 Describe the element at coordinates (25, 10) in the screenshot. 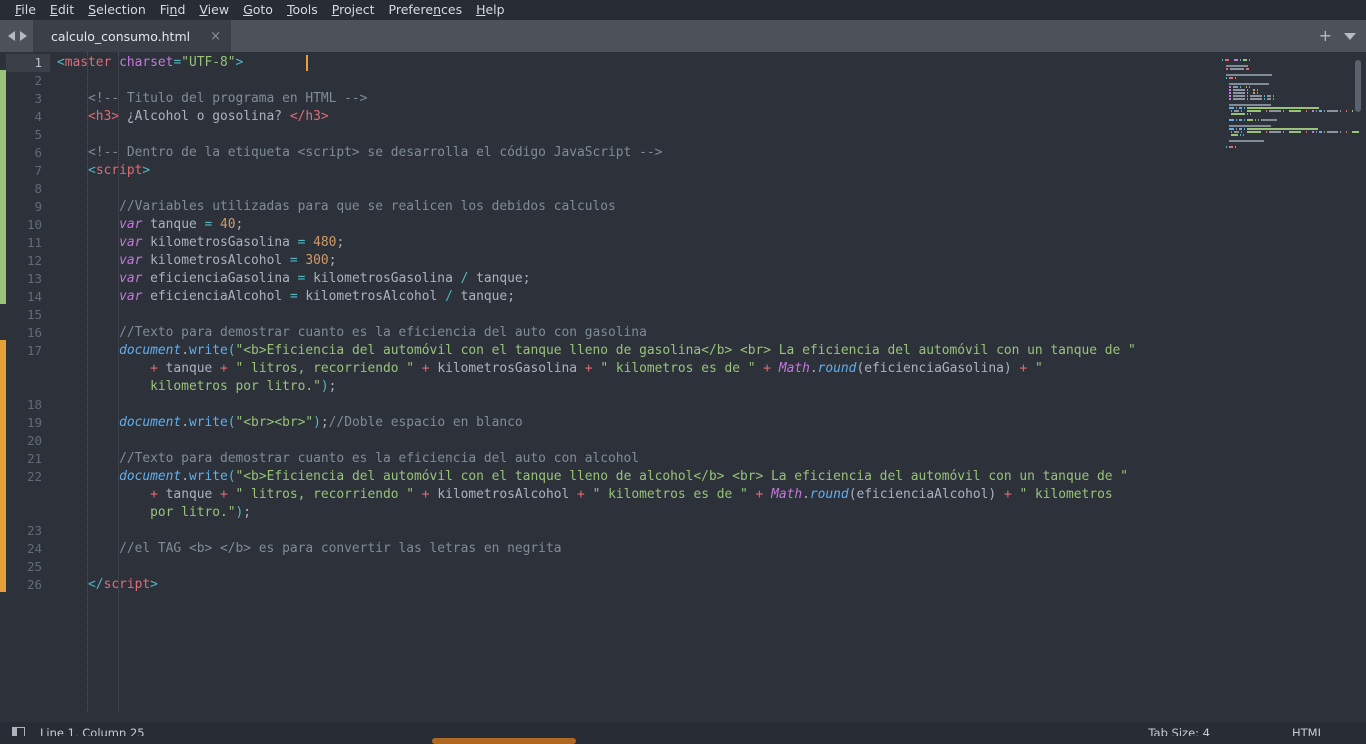

I see `menu-item-file: File` at that location.